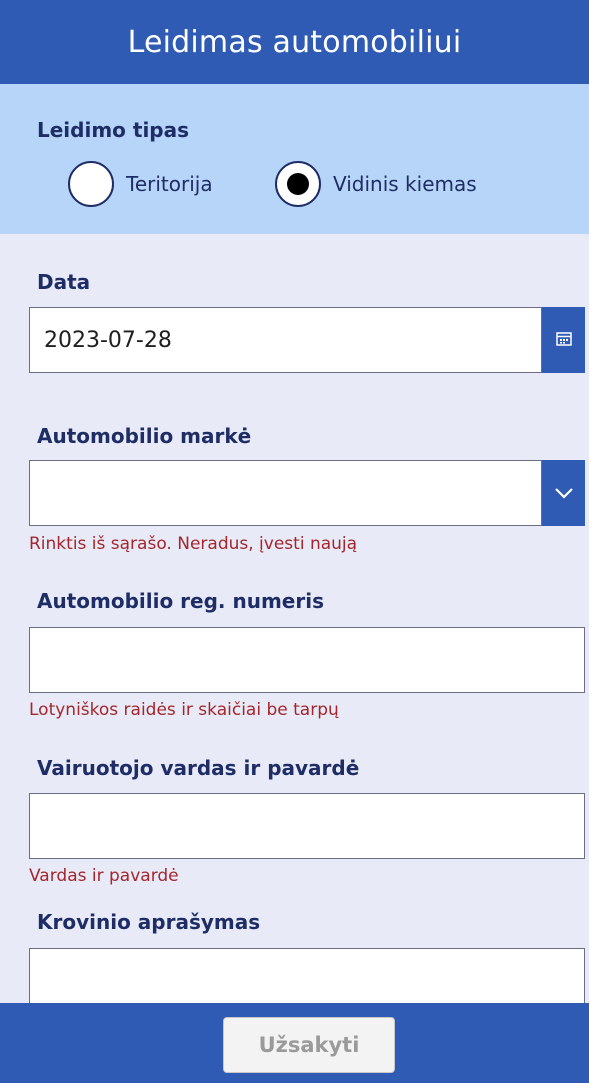 Image resolution: width=589 pixels, height=1083 pixels. I want to click on calendar-button, so click(563, 340).